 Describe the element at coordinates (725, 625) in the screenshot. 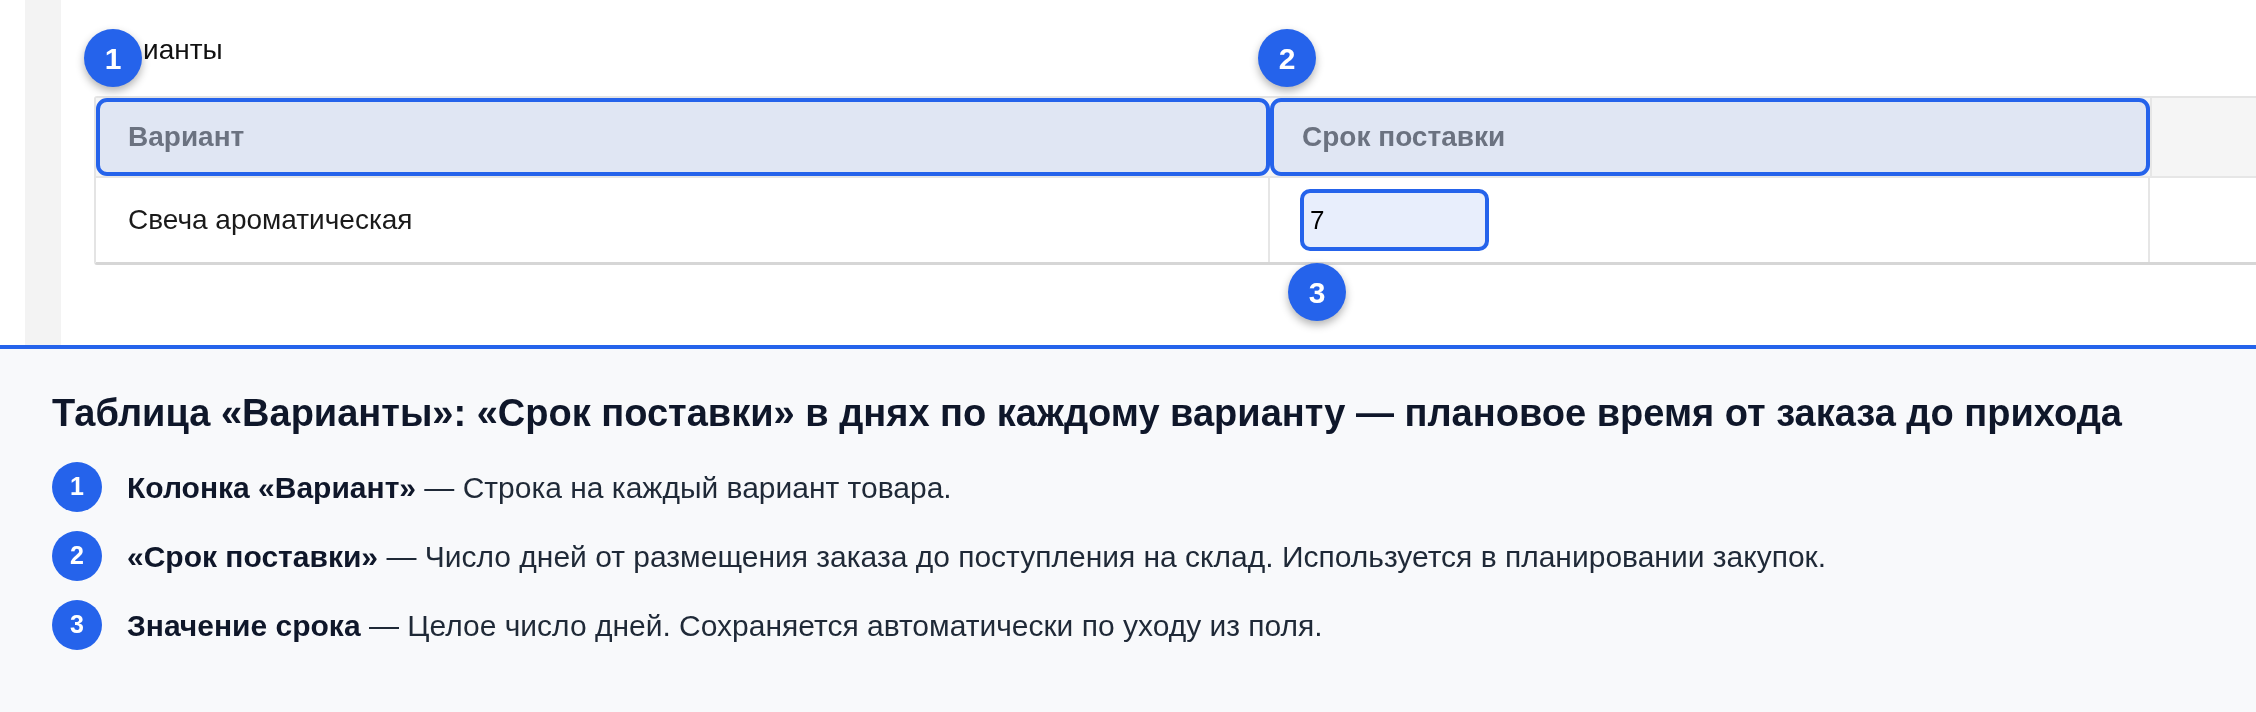

I see `legend-text: Значение срока — Целое число дней. Сохраняется автоматически по уходу из поля.` at that location.